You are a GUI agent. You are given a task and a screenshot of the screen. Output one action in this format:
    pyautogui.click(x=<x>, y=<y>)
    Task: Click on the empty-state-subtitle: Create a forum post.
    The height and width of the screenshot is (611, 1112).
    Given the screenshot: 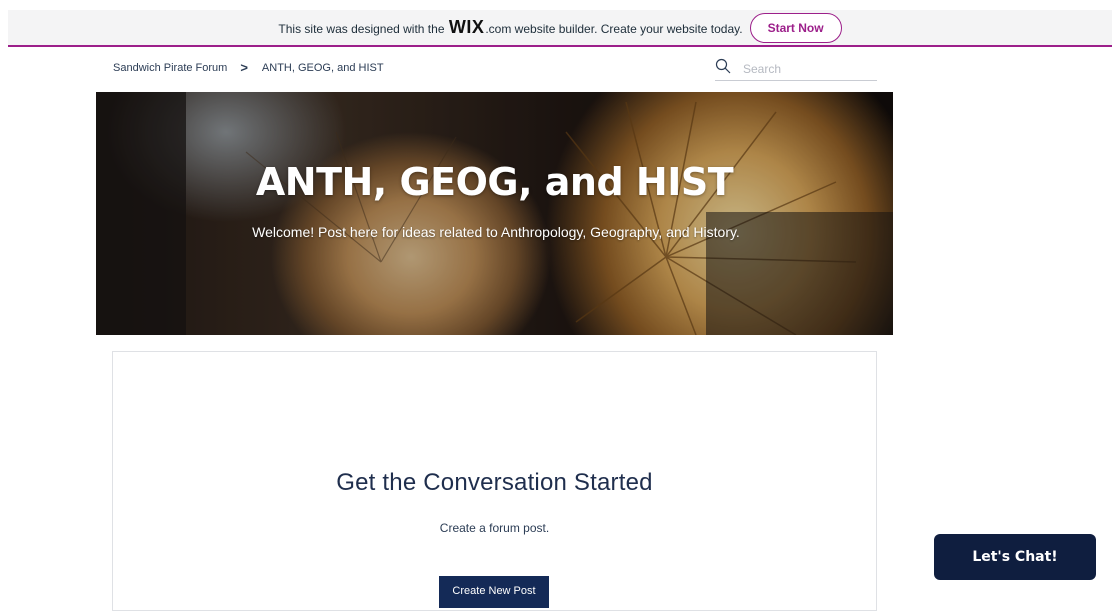 What is the action you would take?
    pyautogui.click(x=494, y=528)
    